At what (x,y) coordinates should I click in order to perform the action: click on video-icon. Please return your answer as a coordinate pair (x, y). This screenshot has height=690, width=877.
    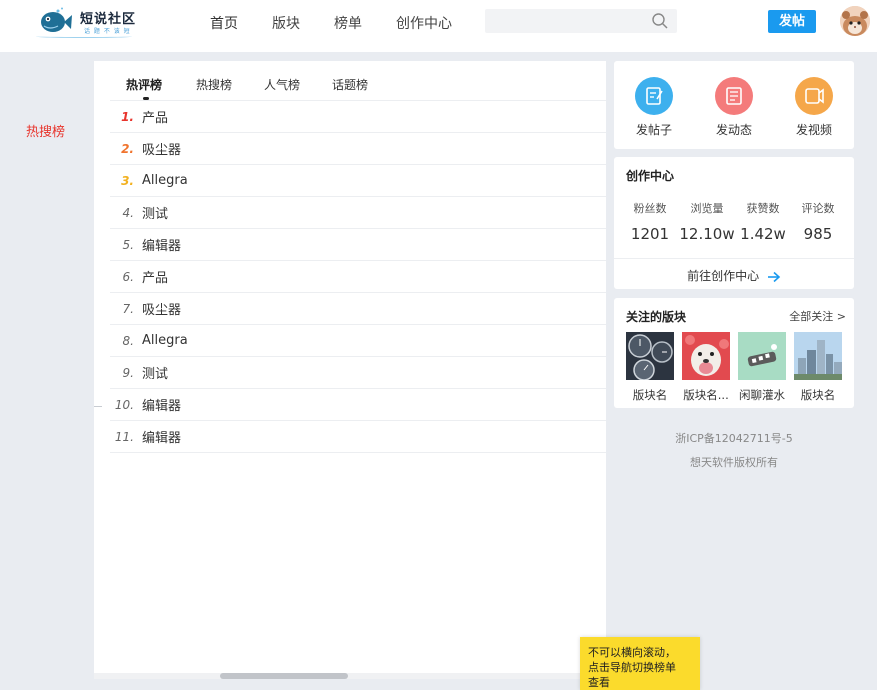
    Looking at the image, I should click on (814, 96).